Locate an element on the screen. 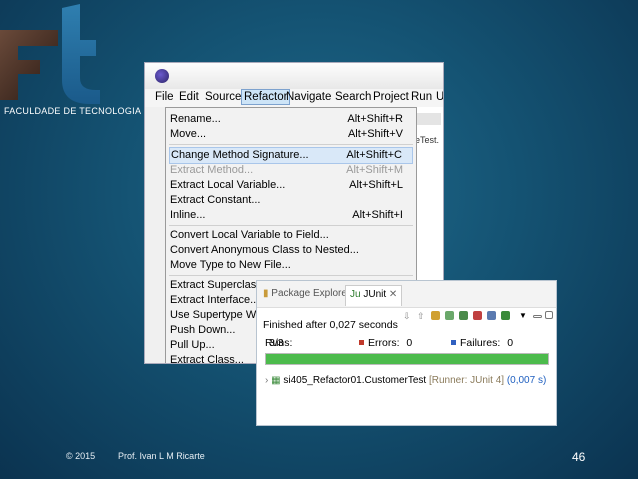  menu-item-extract-local-variable: Extract Local Variable... Alt+Shift+L is located at coordinates (291, 185).